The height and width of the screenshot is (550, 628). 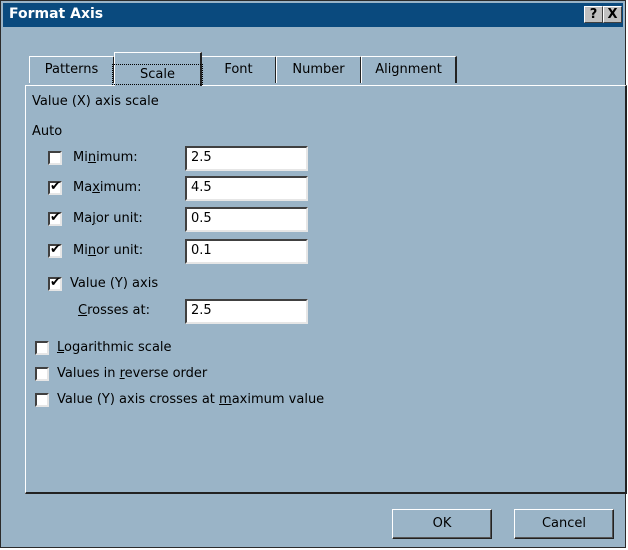 I want to click on tab-alignment-label: Alignment, so click(x=408, y=69).